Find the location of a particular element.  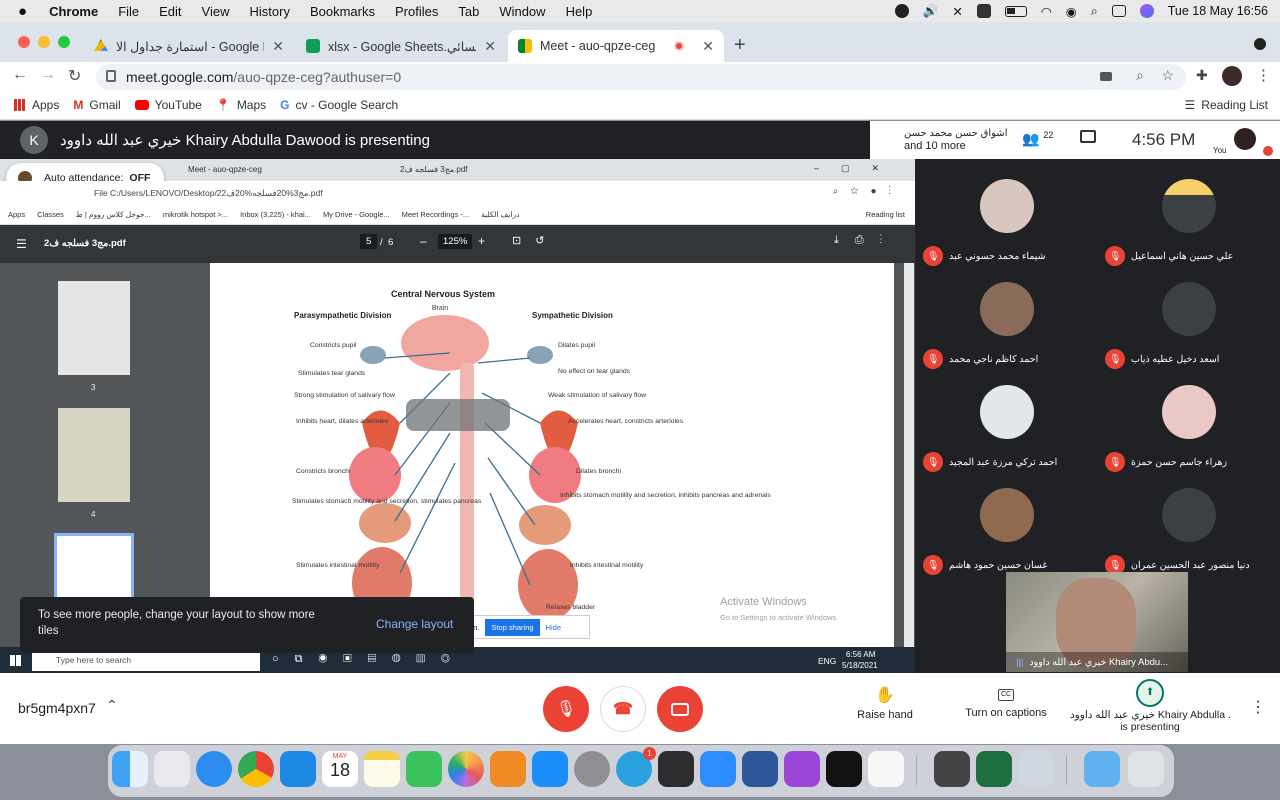

menu-help: Help is located at coordinates (579, 11).